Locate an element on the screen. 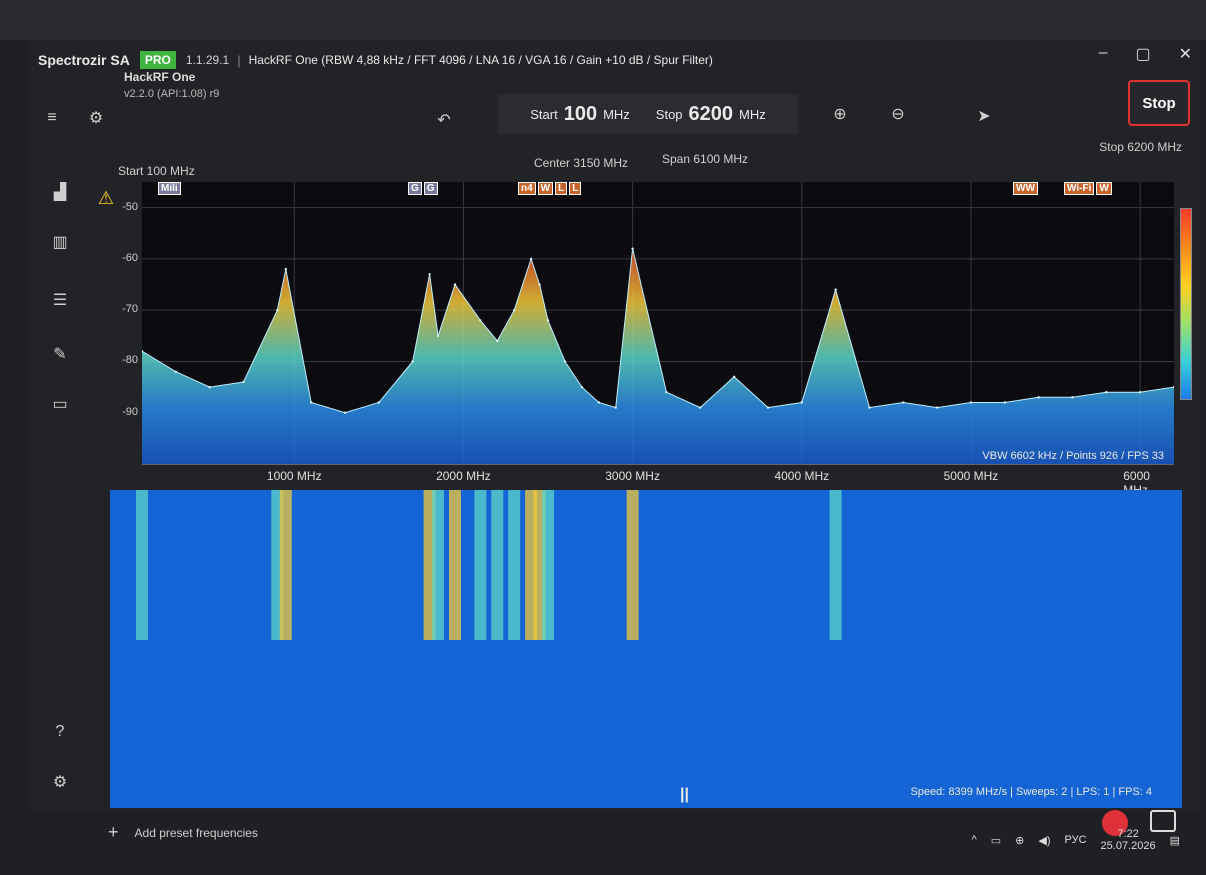 This screenshot has width=1206, height=875. cursor-pointer-icon: ➤ is located at coordinates (984, 116).